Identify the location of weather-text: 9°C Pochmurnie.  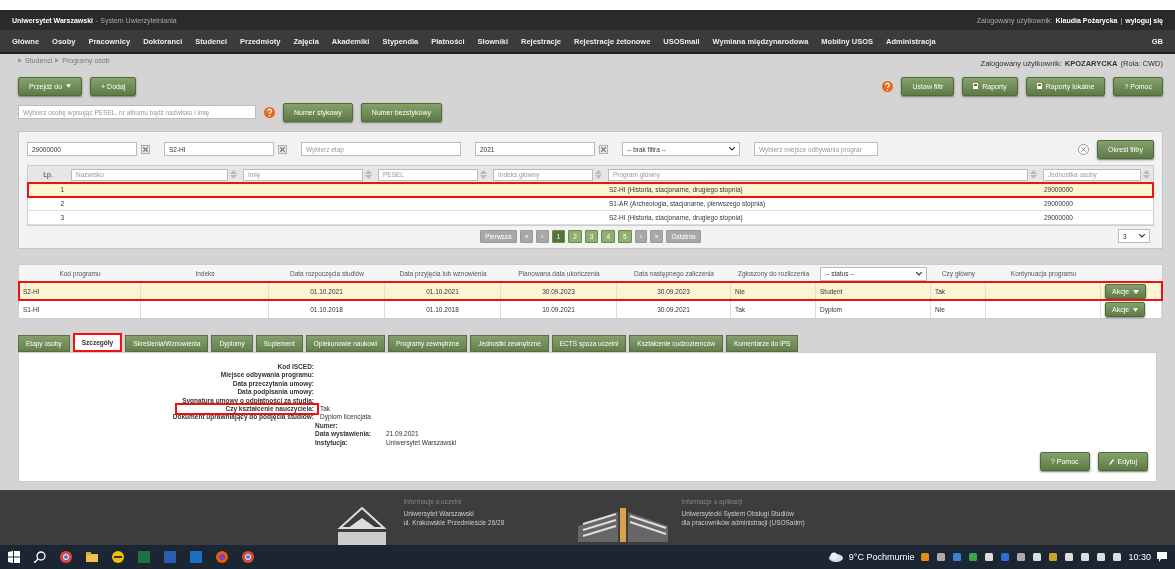
(881, 557).